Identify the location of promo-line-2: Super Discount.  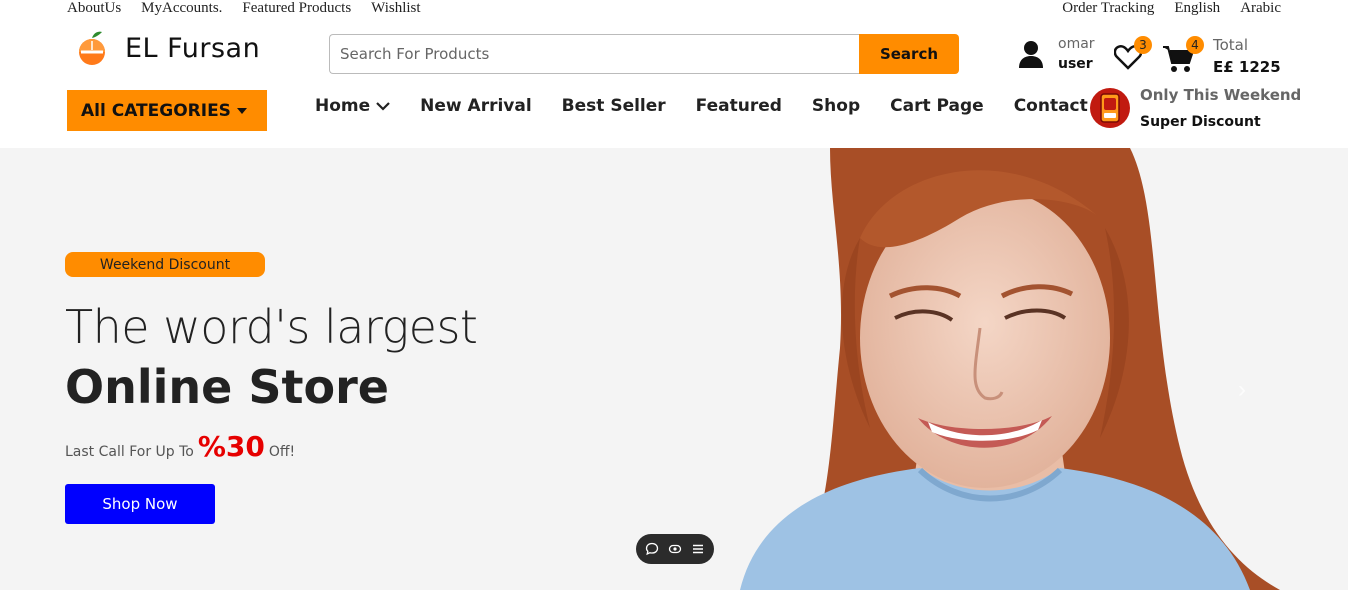
(1200, 122).